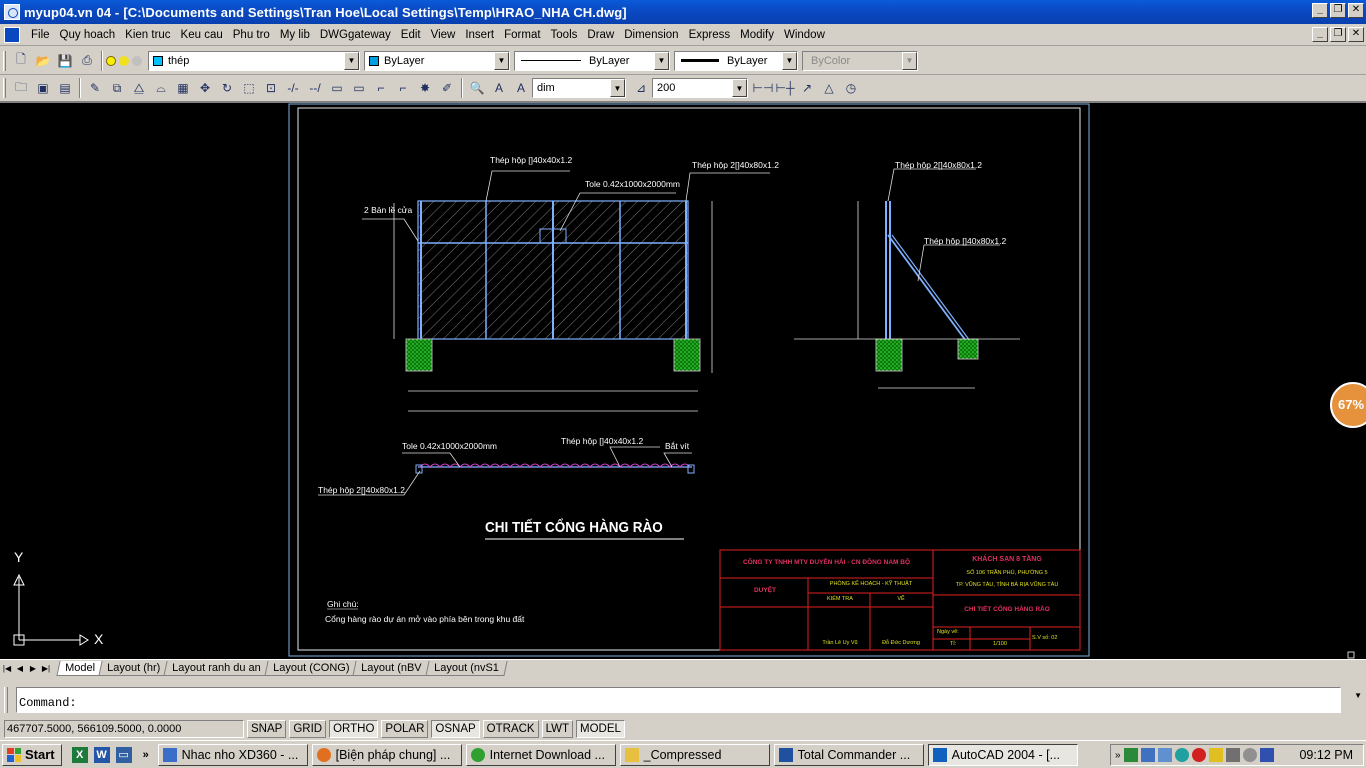 Image resolution: width=1366 pixels, height=768 pixels. What do you see at coordinates (1232, 755) in the screenshot?
I see `tray-volume-icon` at bounding box center [1232, 755].